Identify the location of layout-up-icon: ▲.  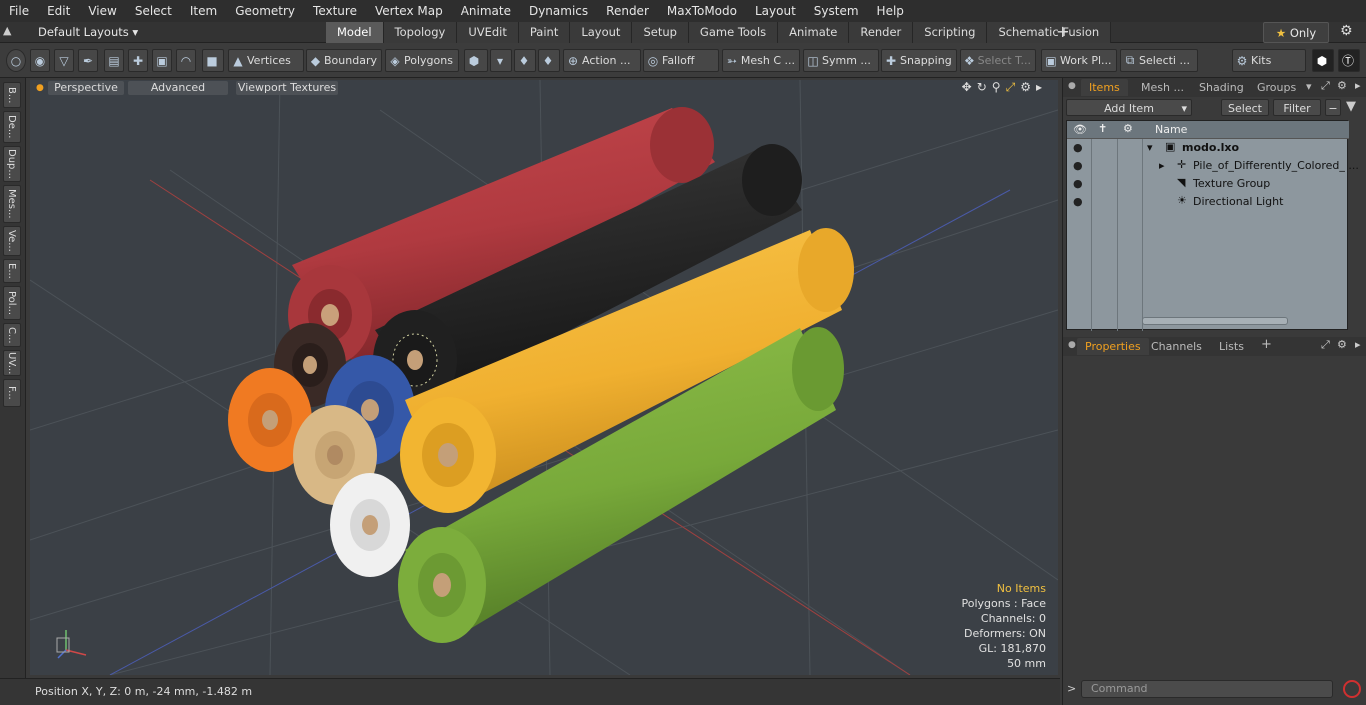
(7, 30).